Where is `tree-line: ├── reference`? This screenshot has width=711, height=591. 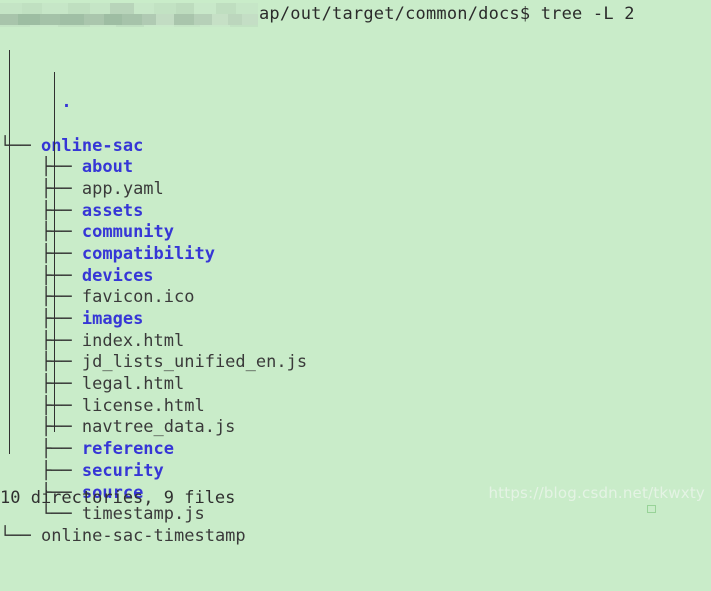
tree-line: ├── reference is located at coordinates (153, 450).